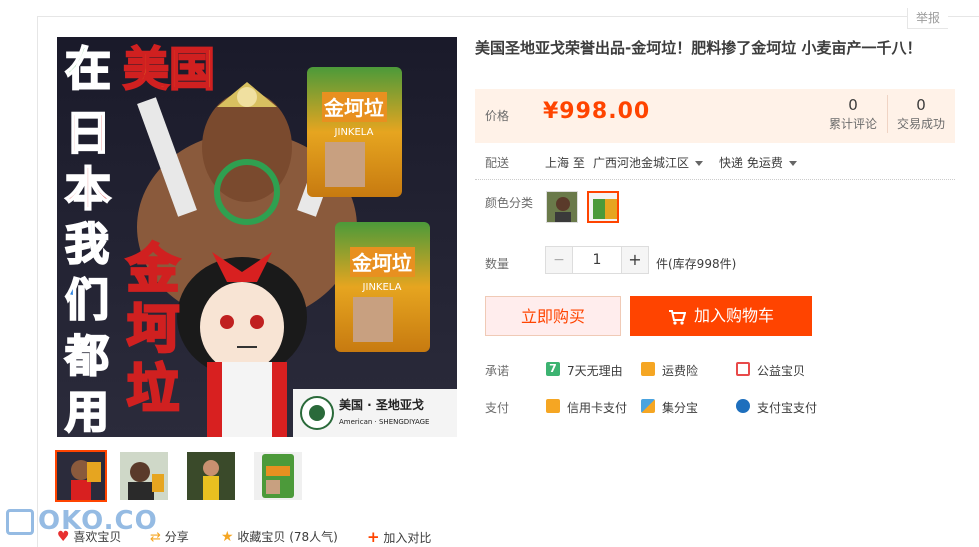 Image resolution: width=979 pixels, height=547 pixels. Describe the element at coordinates (407, 538) in the screenshot. I see `compare-label: 加入对比` at that location.